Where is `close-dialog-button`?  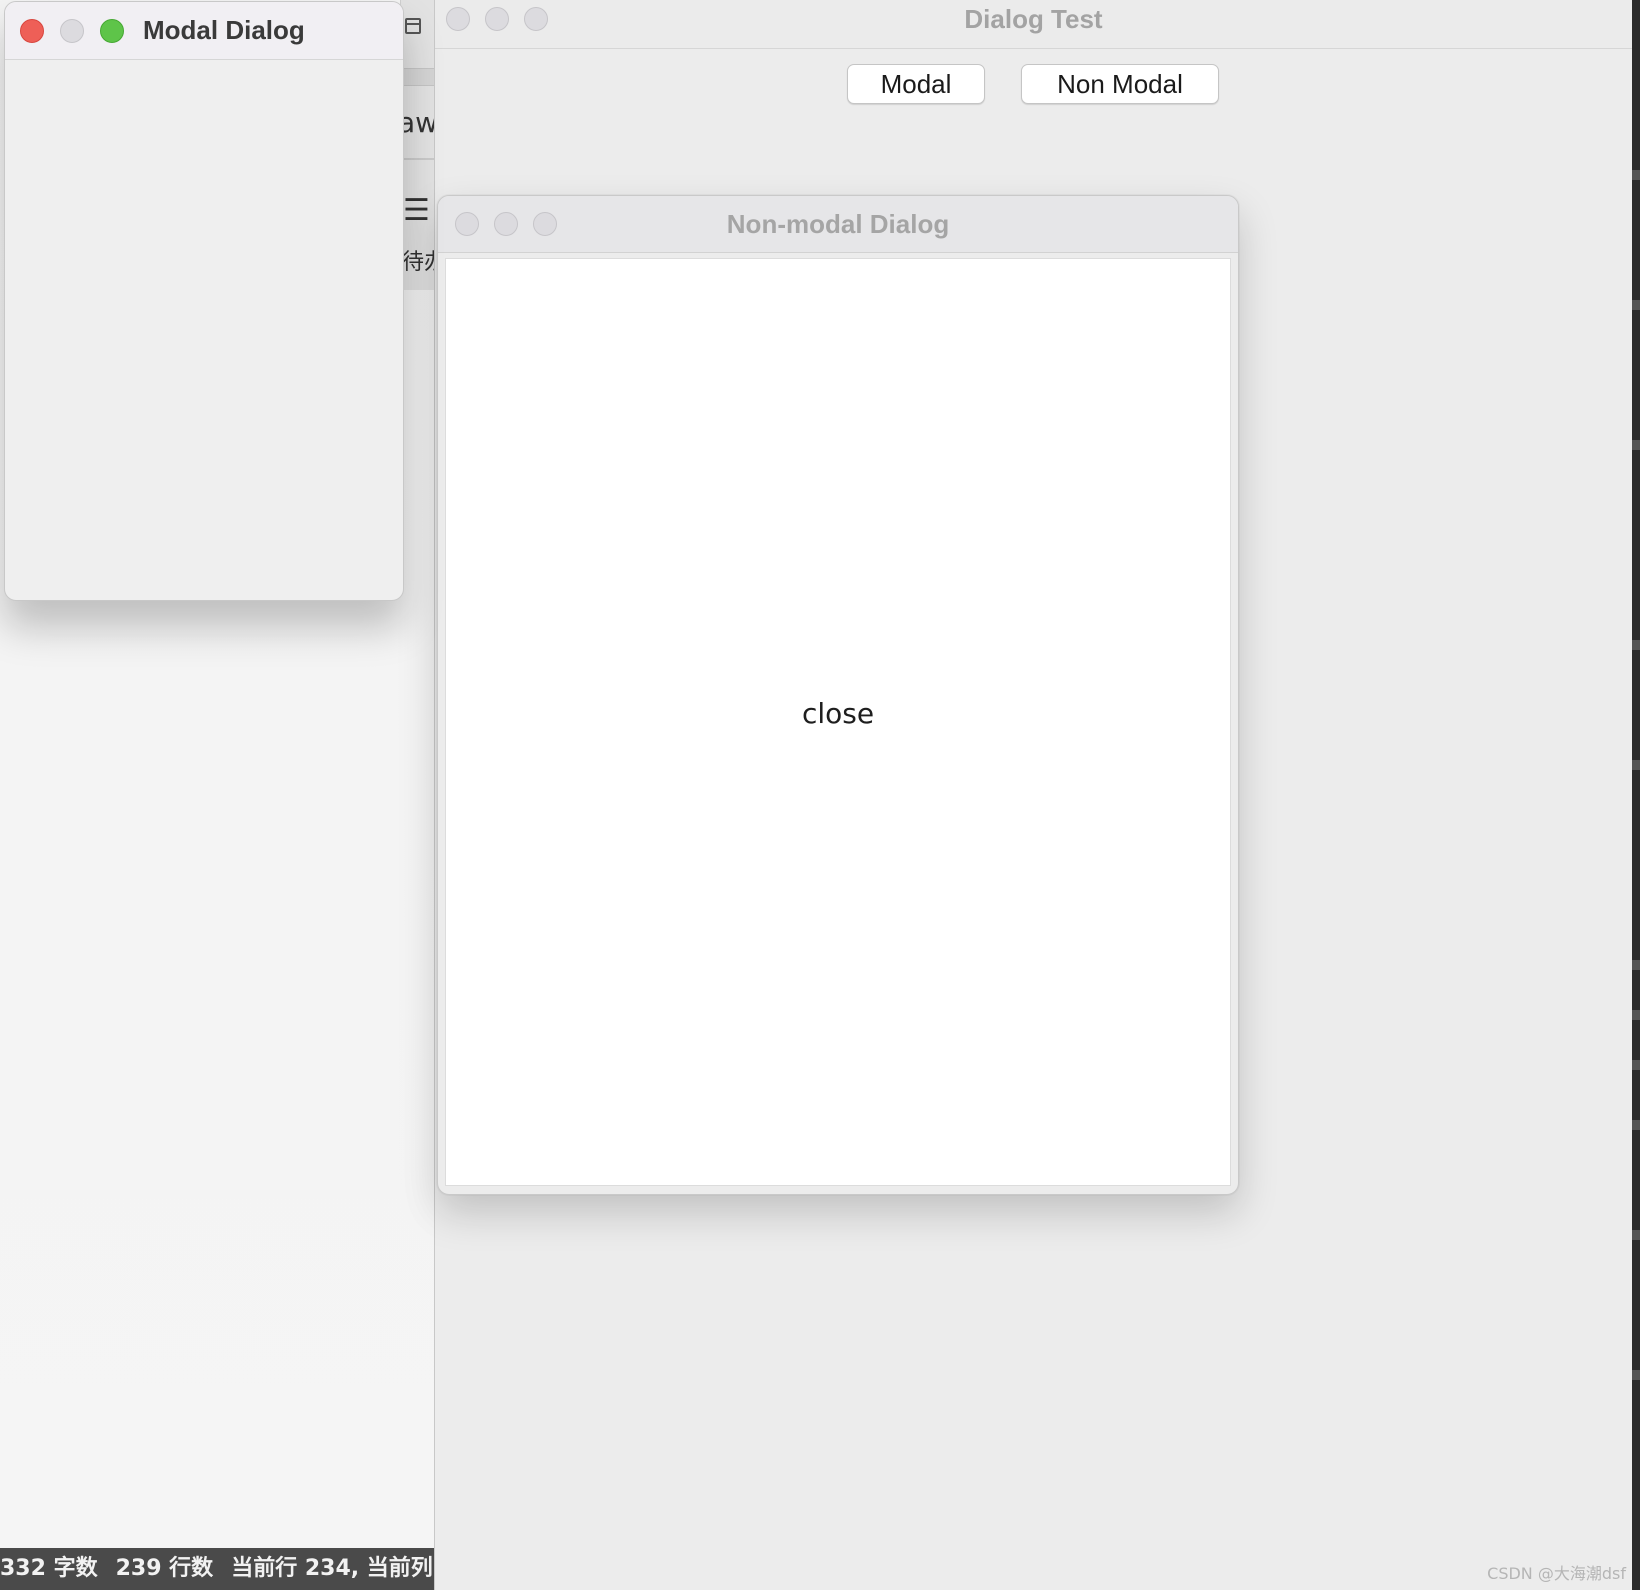 close-dialog-button is located at coordinates (32, 31).